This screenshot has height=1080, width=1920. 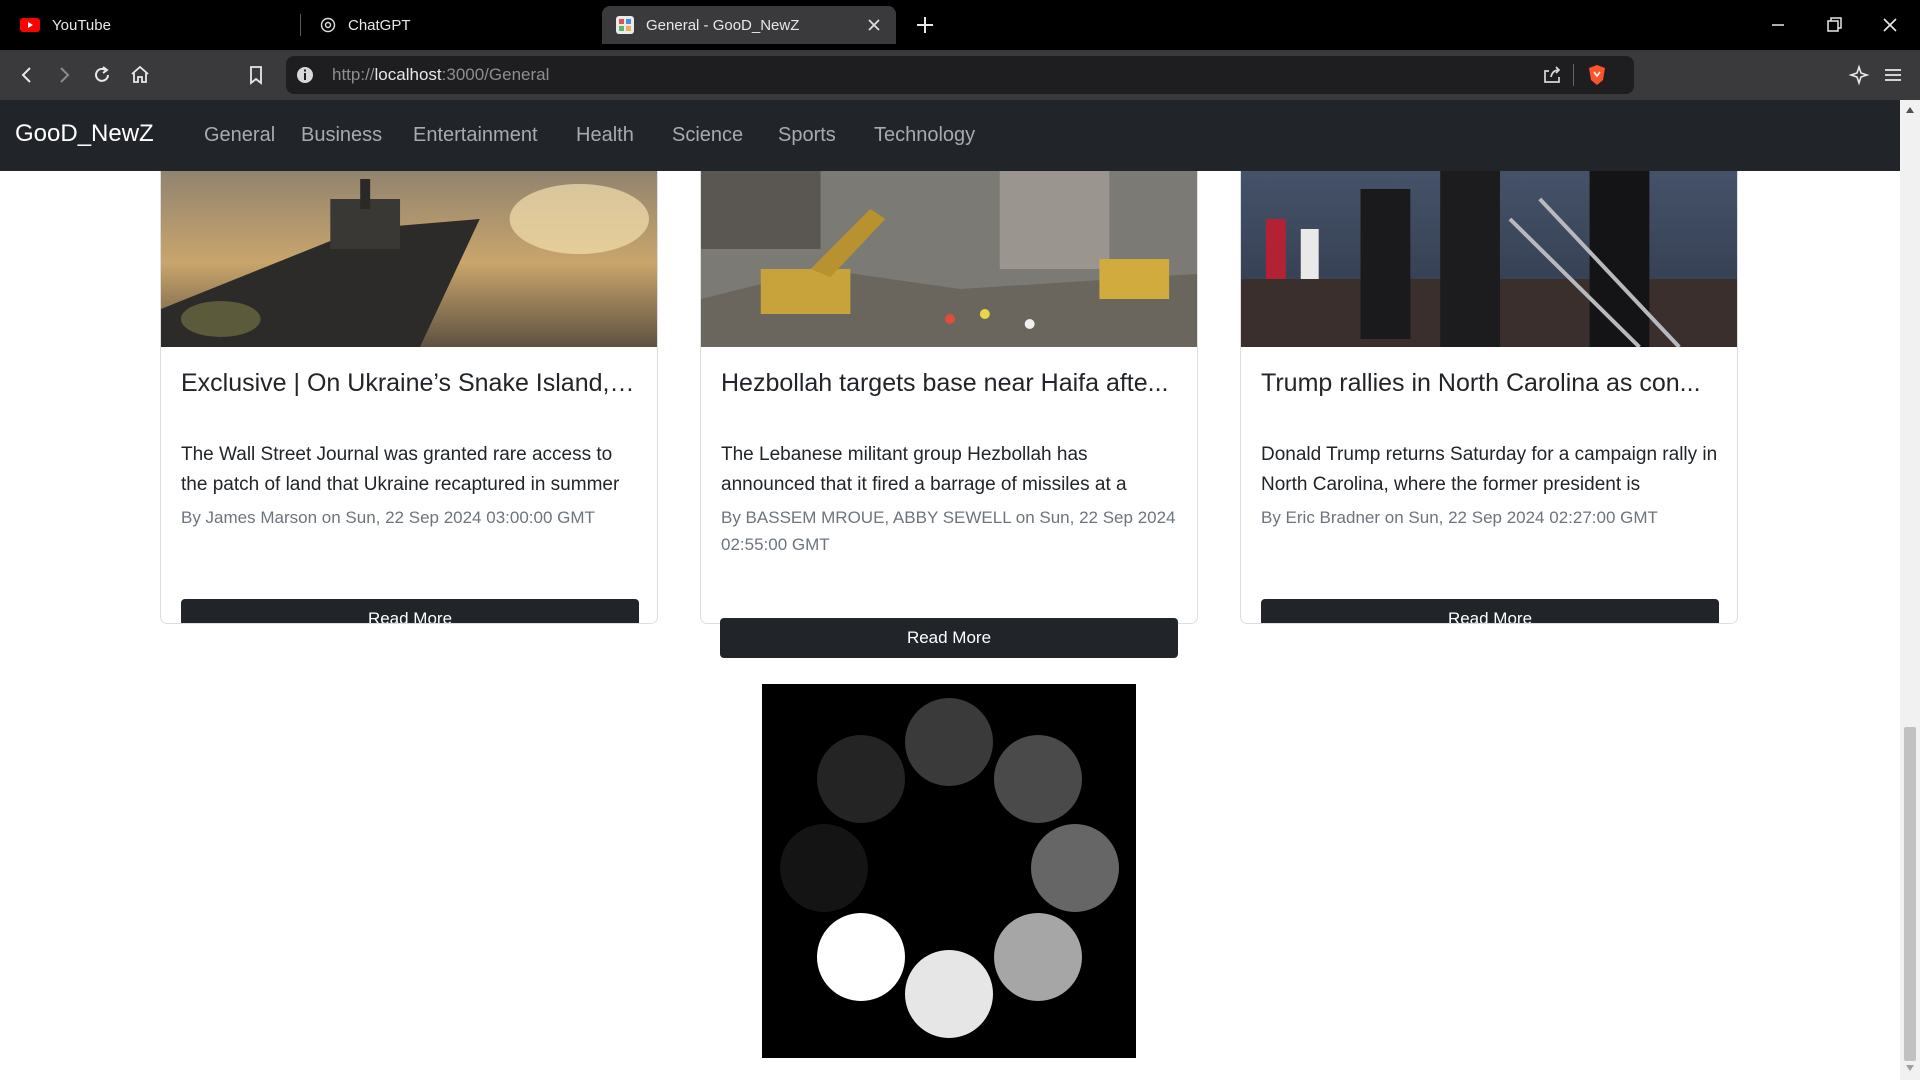 I want to click on loading-spinner, so click(x=949, y=871).